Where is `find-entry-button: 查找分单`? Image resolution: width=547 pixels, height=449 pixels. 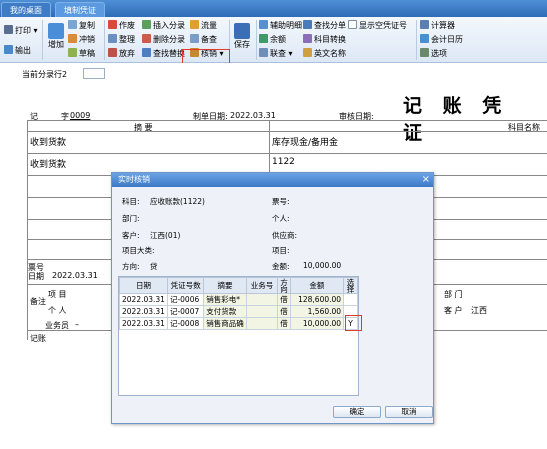 find-entry-button: 查找分单 is located at coordinates (324, 26).